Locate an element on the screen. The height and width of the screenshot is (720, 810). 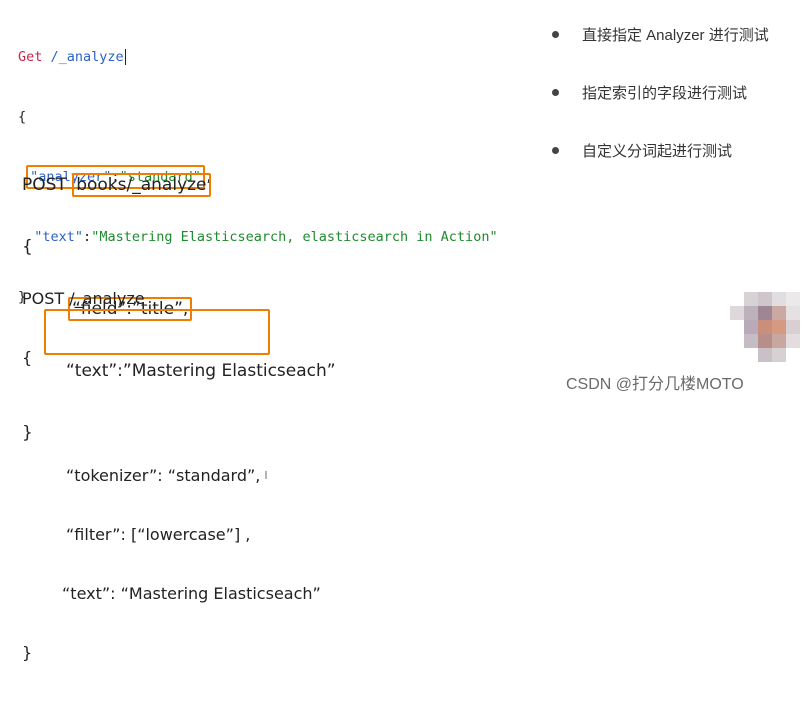
tokenizer-filter-highlight-box is located at coordinates (157, 332).